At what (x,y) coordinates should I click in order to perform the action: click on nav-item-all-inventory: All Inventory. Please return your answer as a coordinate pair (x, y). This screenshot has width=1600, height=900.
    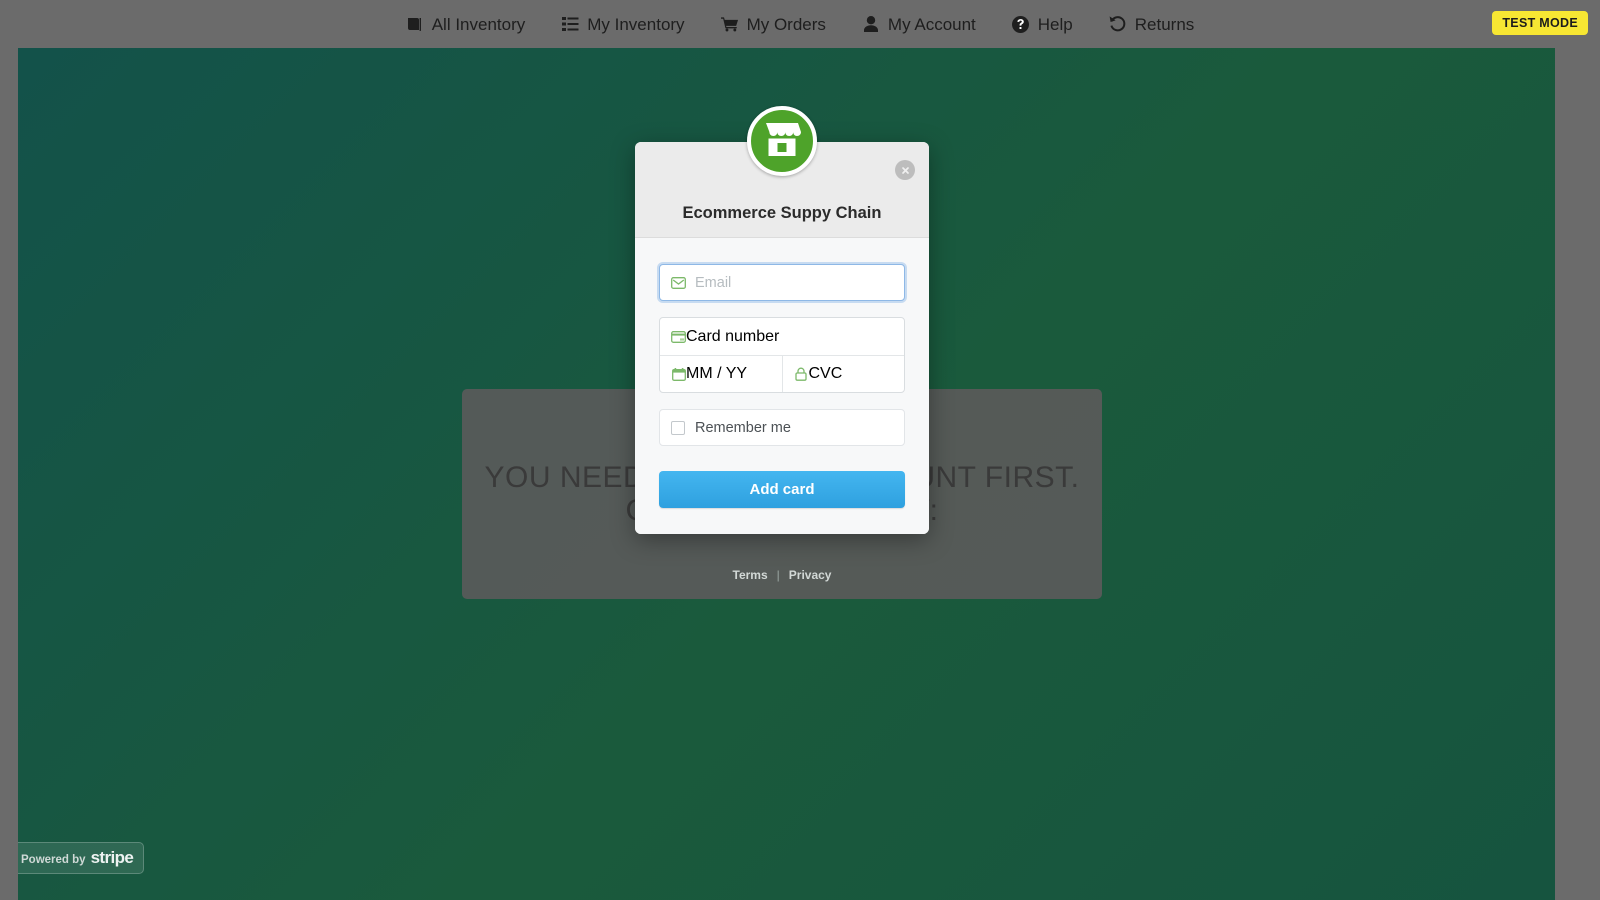
    Looking at the image, I should click on (466, 24).